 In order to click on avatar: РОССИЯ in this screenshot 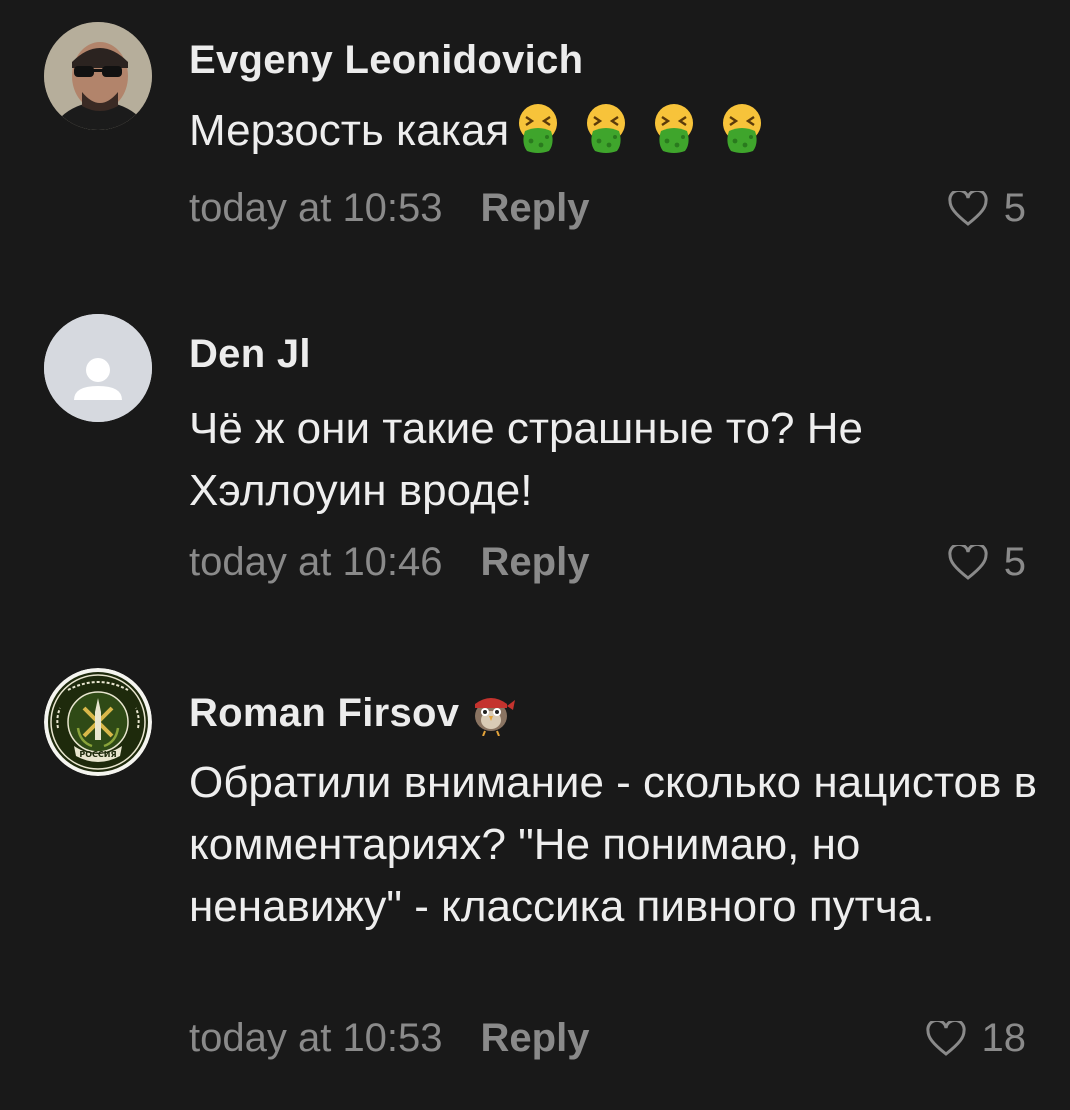, I will do `click(98, 722)`.